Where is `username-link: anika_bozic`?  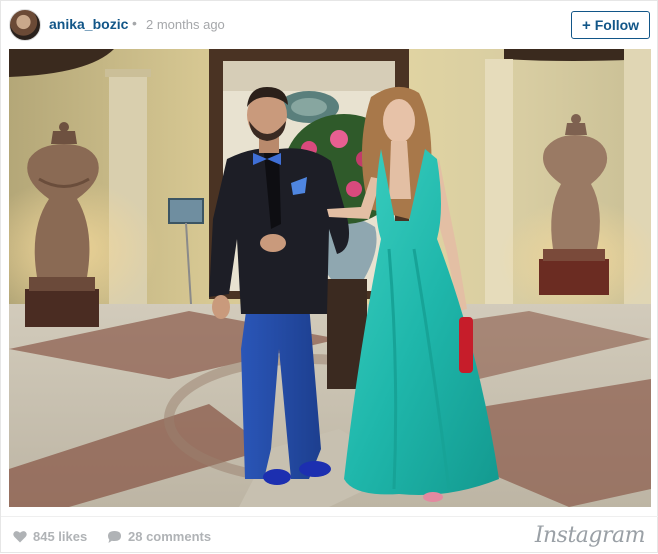
username-link: anika_bozic is located at coordinates (88, 24).